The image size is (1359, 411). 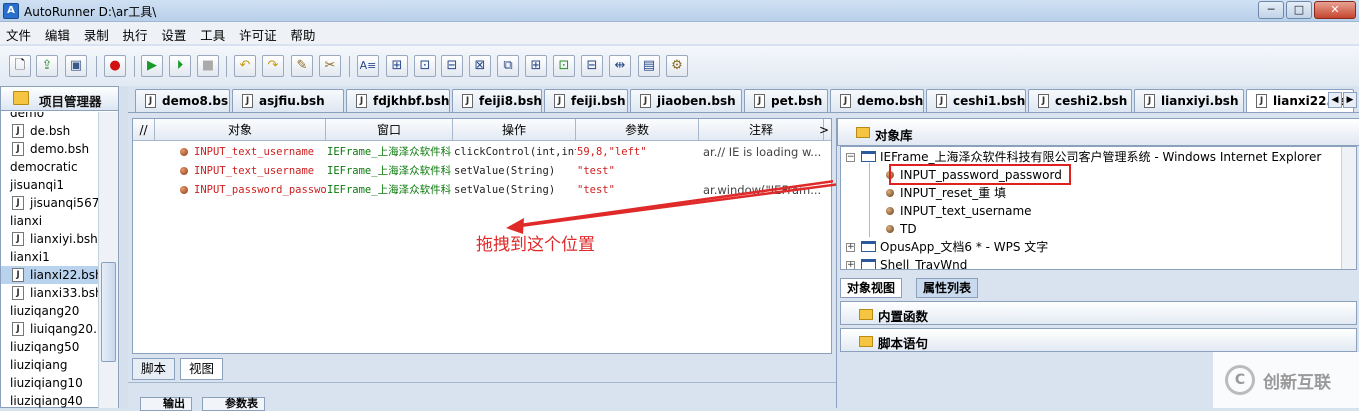 I want to click on undo-icon: ↶, so click(x=245, y=66).